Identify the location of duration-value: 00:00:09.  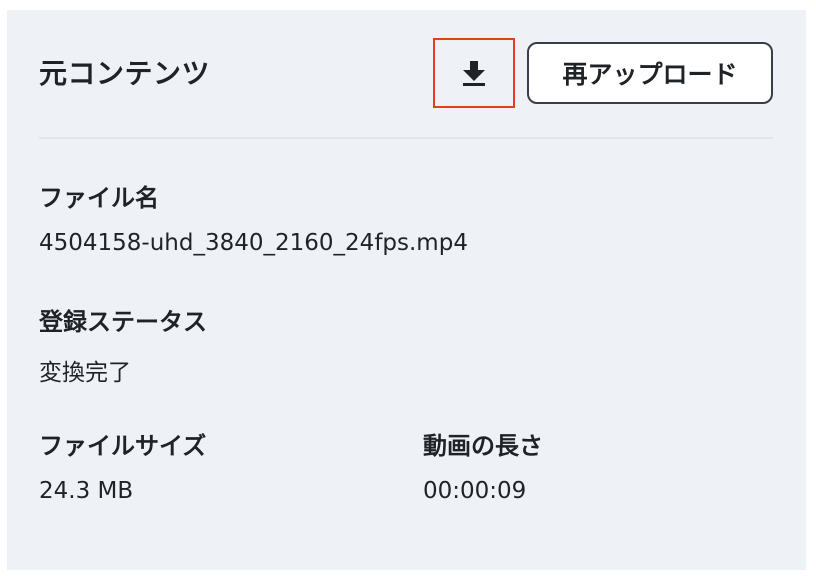
(475, 491).